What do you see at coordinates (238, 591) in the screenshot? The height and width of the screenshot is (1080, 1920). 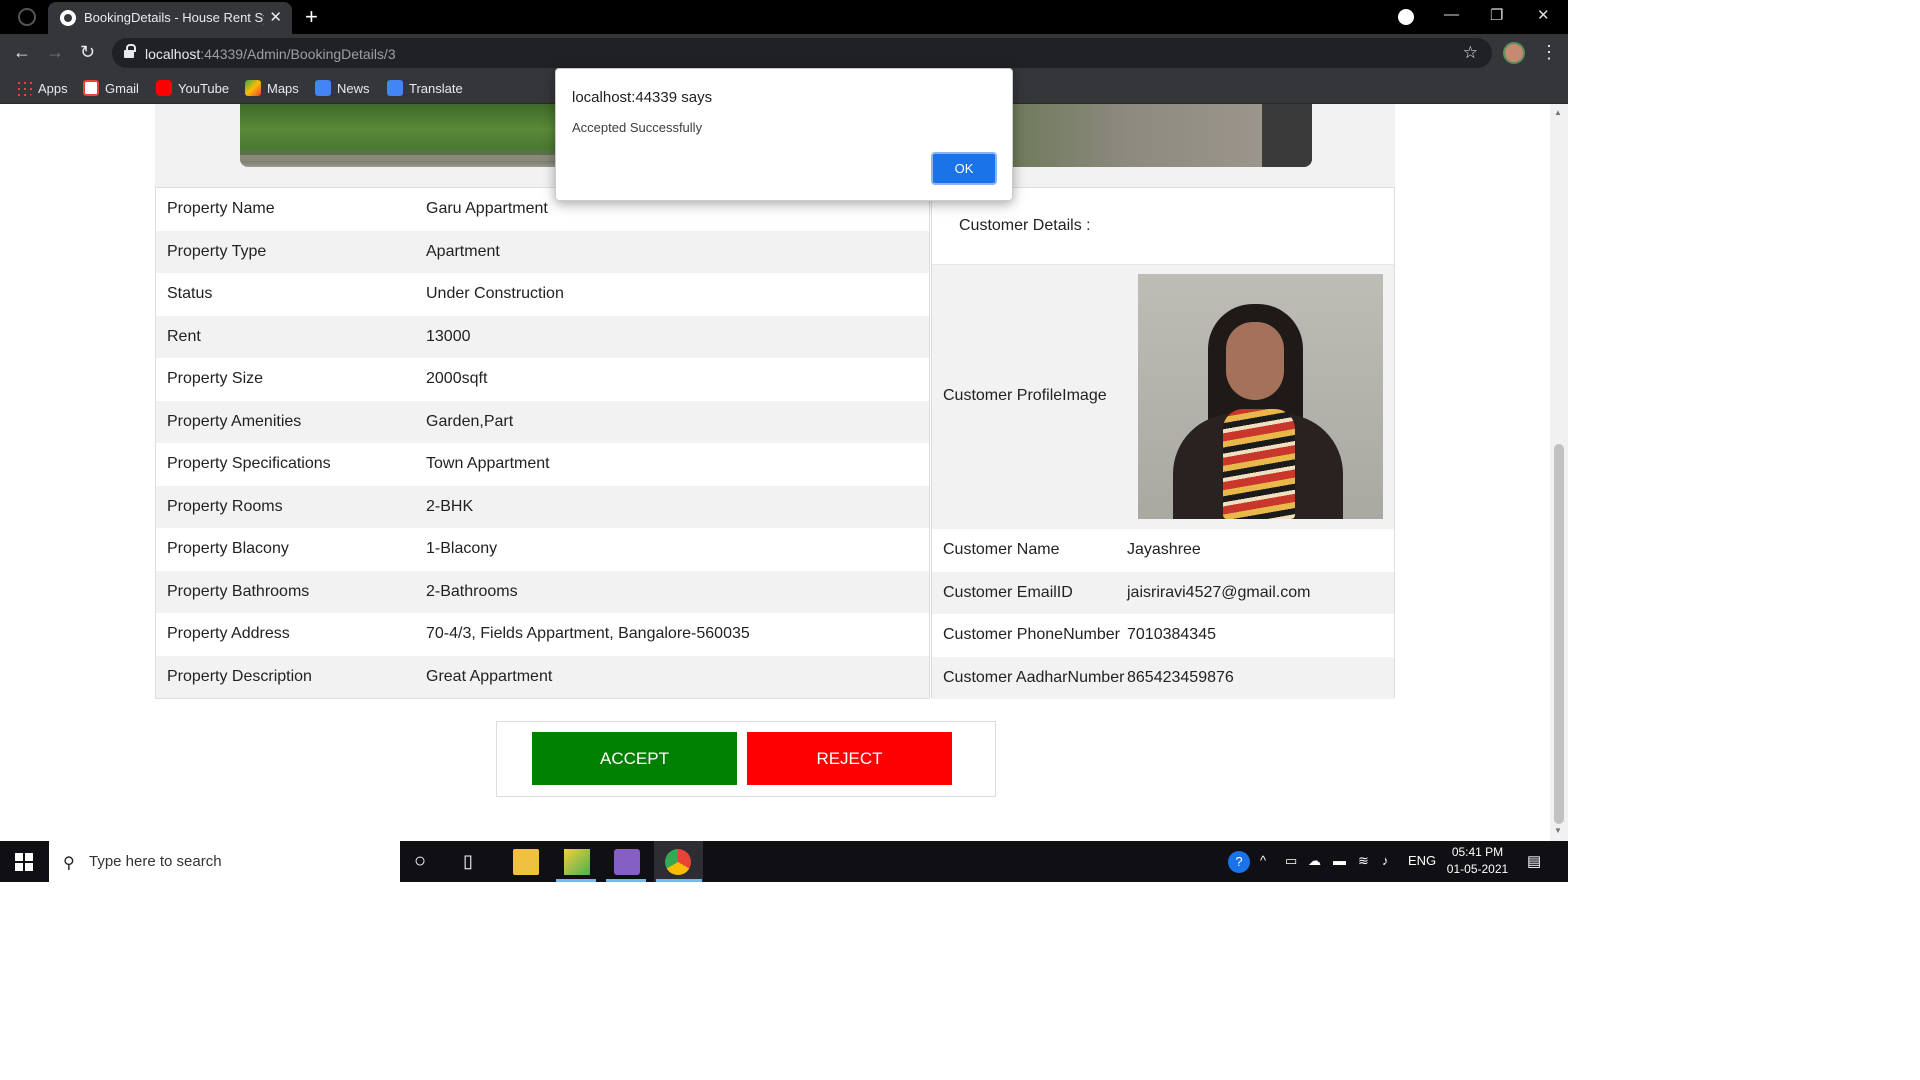 I see `property-label: Property Bathrooms` at bounding box center [238, 591].